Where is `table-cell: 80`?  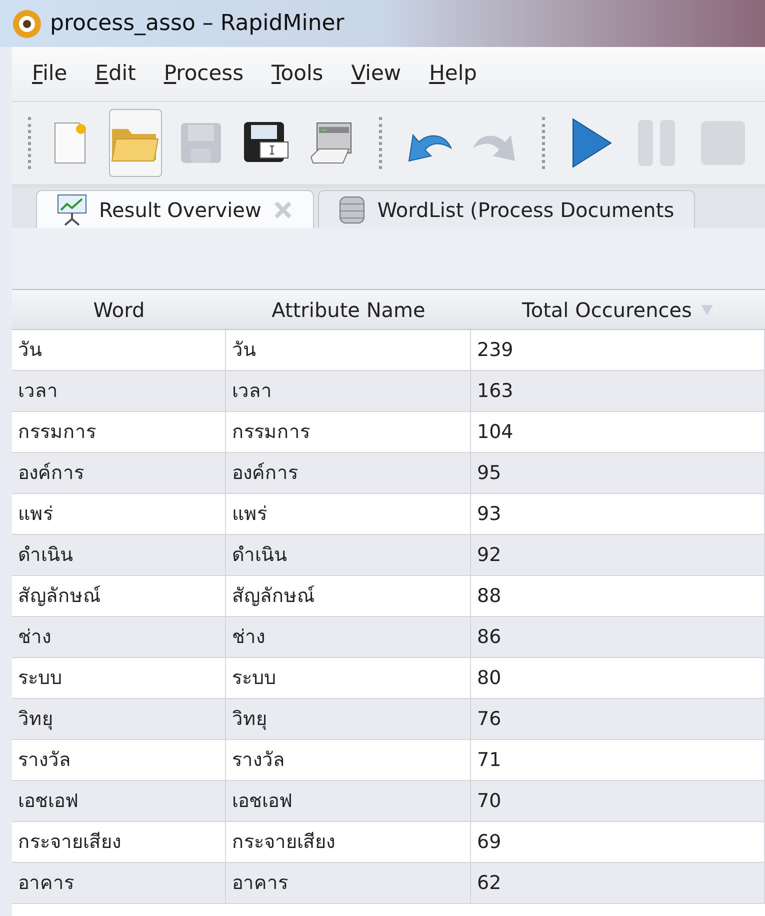
table-cell: 80 is located at coordinates (618, 678).